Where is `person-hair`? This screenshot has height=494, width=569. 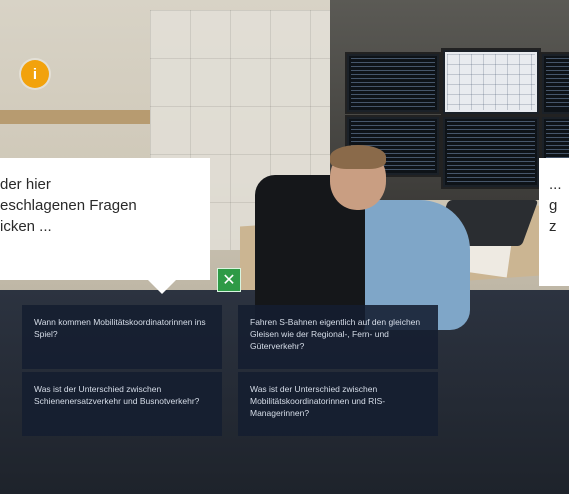 person-hair is located at coordinates (358, 157).